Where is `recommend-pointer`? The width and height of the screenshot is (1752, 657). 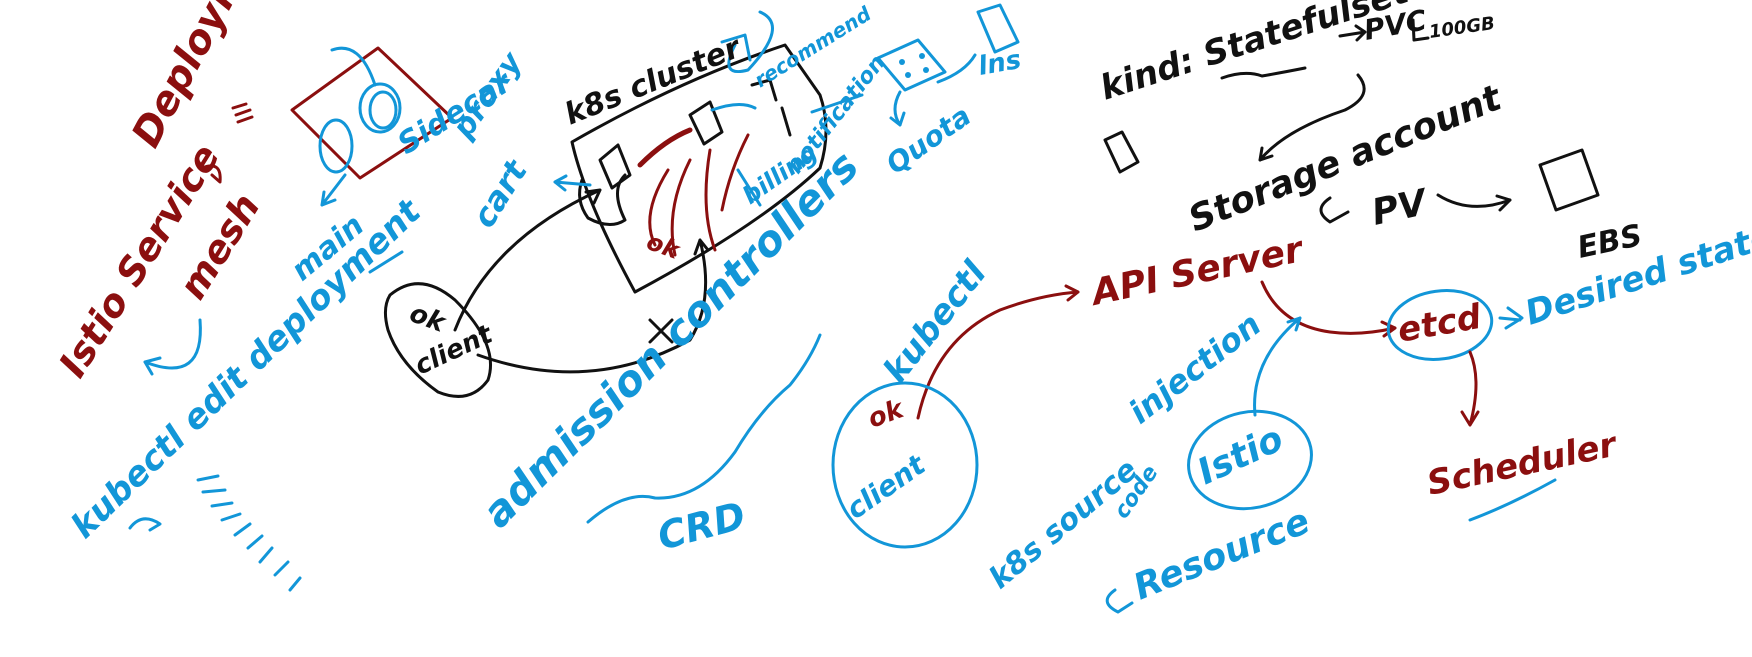 recommend-pointer is located at coordinates (733, 107).